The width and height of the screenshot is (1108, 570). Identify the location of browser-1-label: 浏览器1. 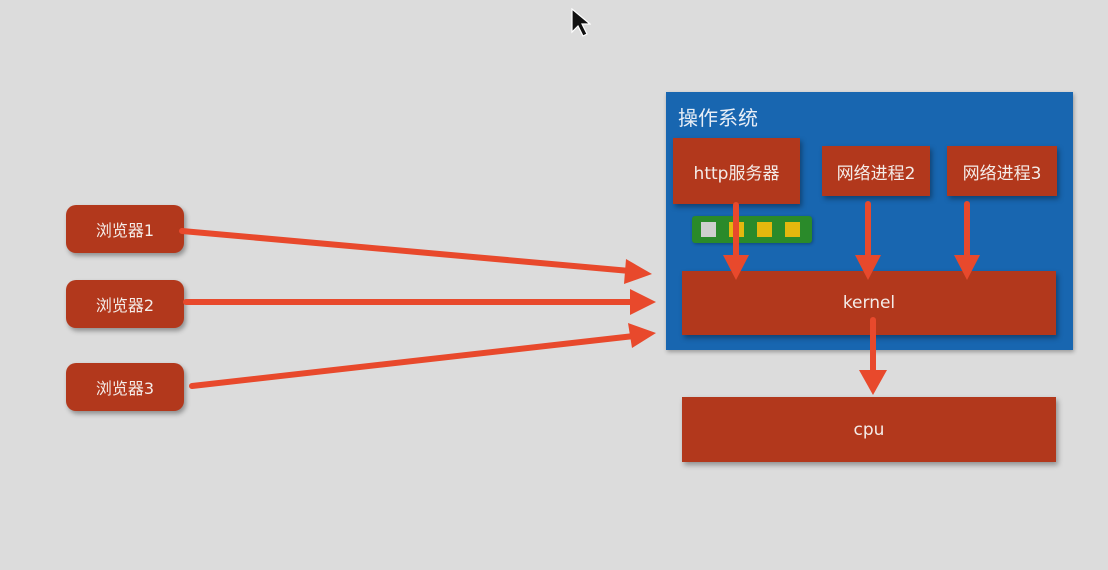
(125, 230).